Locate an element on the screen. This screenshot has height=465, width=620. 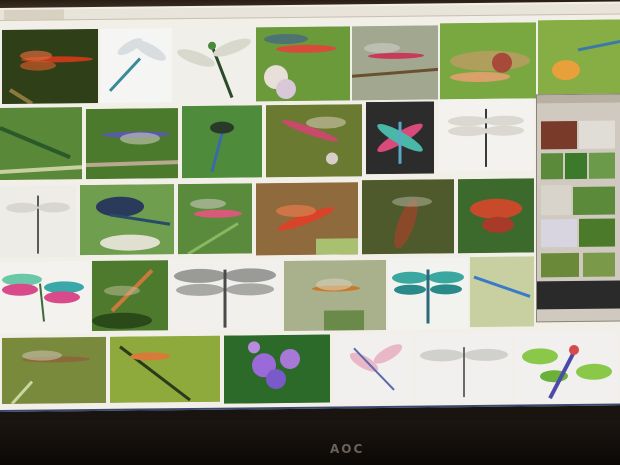
image-result-green-dragonfly-white is located at coordinates (214, 65).